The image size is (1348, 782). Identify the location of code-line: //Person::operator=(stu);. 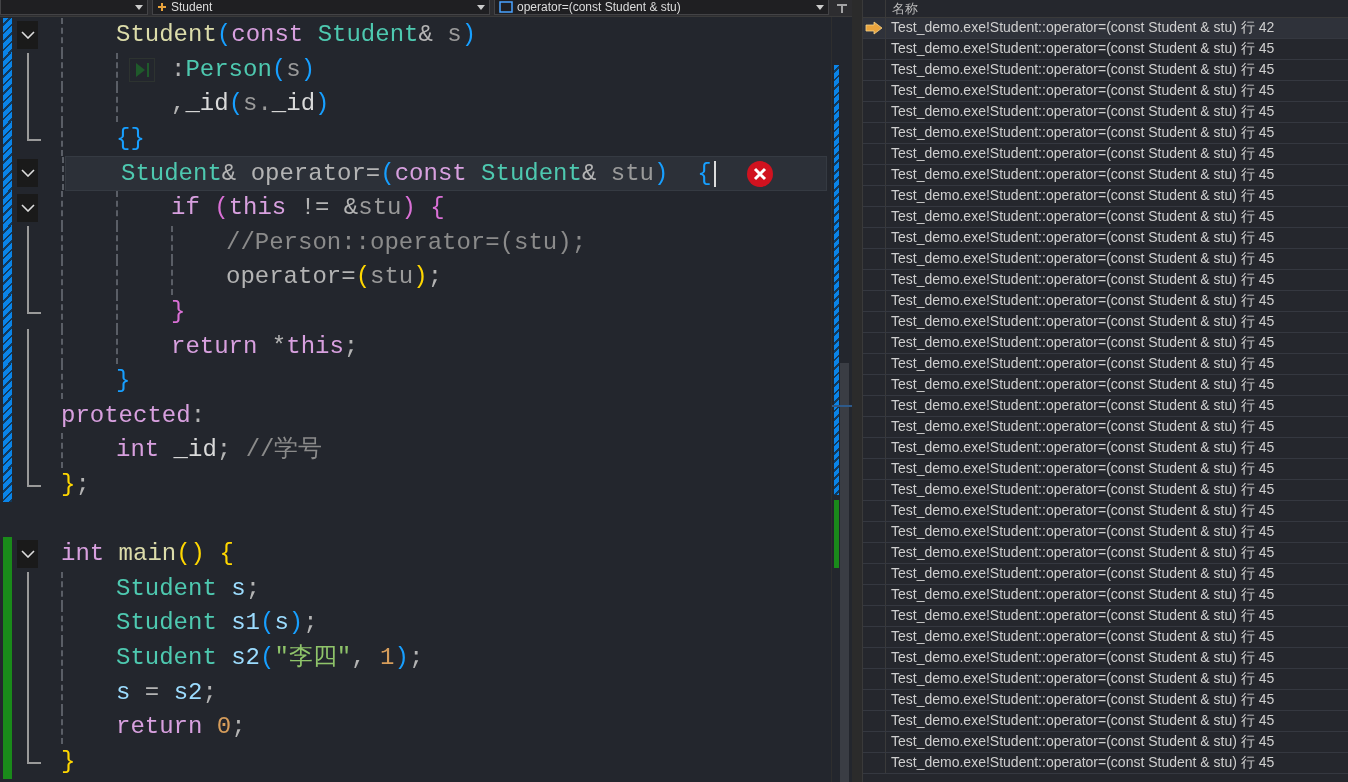
(406, 242).